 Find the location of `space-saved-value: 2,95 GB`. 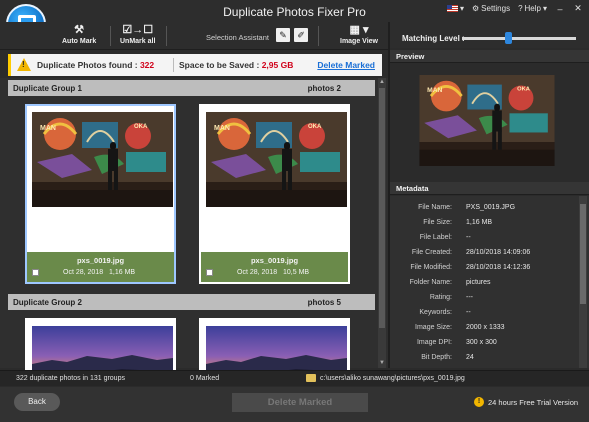

space-saved-value: 2,95 GB is located at coordinates (277, 65).